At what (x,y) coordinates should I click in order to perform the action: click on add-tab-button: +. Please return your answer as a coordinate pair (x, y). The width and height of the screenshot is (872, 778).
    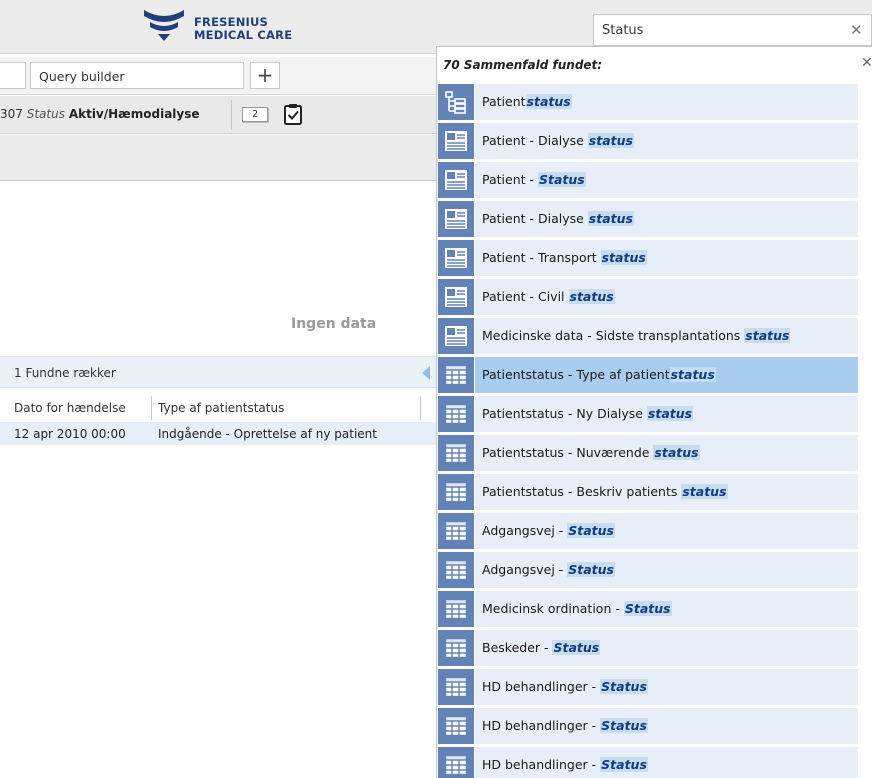
    Looking at the image, I should click on (265, 75).